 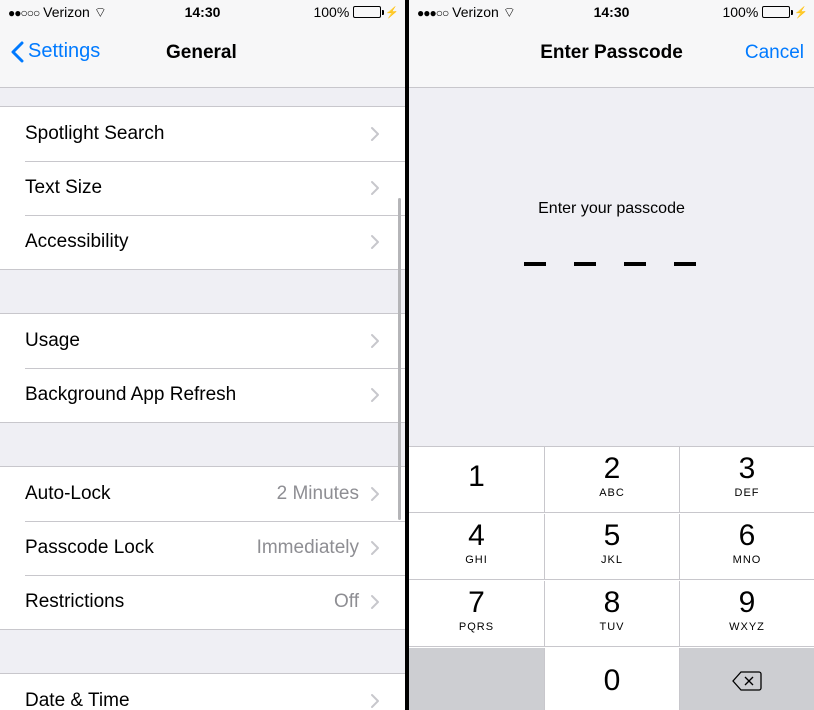 I want to click on settings-group: Usage Background App Refresh, so click(x=202, y=368).